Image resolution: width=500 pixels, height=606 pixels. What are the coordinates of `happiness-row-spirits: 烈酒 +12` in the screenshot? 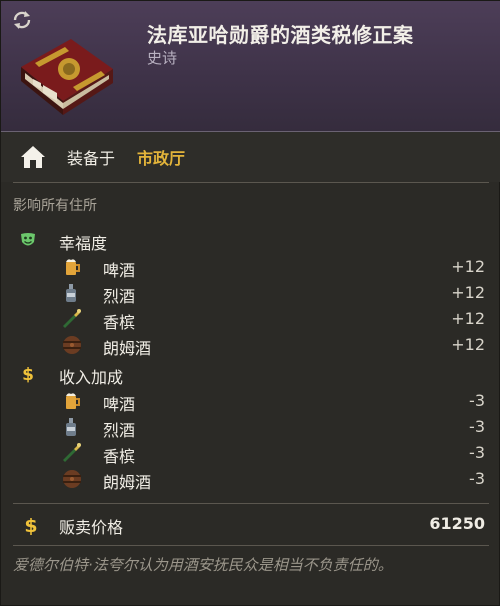 It's located at (250, 294).